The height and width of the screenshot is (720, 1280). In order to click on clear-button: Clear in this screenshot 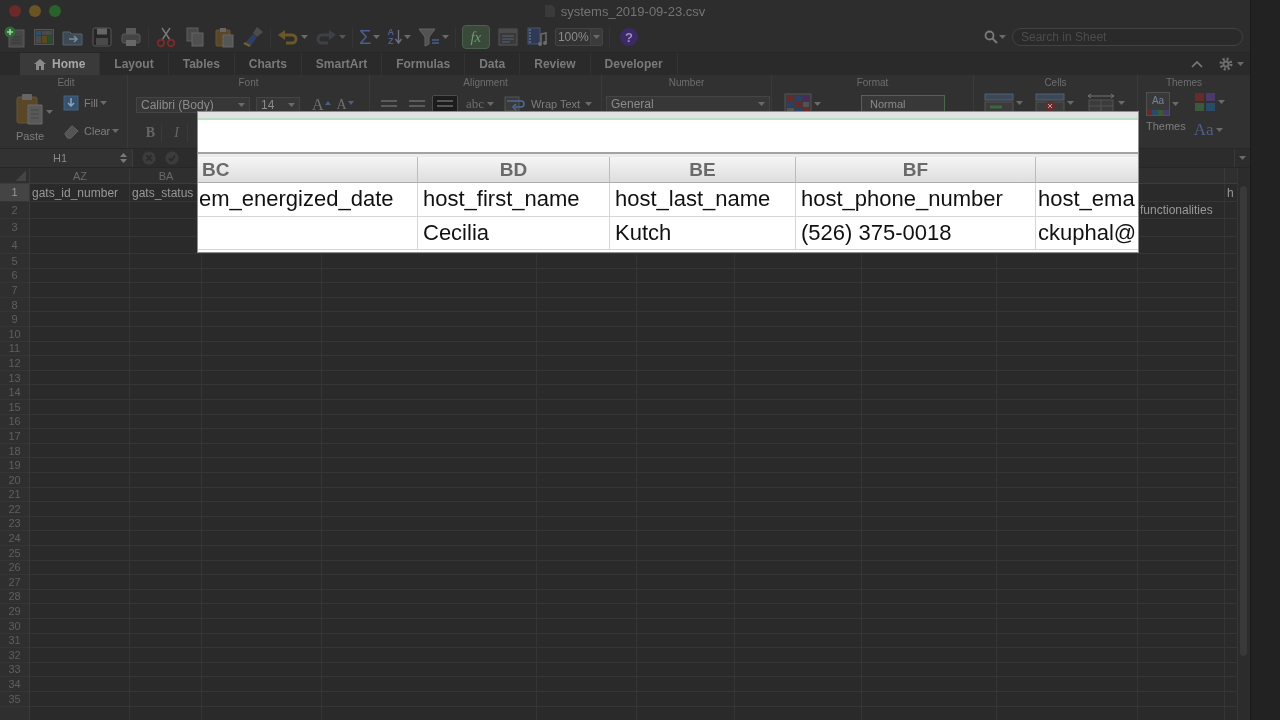, I will do `click(87, 131)`.